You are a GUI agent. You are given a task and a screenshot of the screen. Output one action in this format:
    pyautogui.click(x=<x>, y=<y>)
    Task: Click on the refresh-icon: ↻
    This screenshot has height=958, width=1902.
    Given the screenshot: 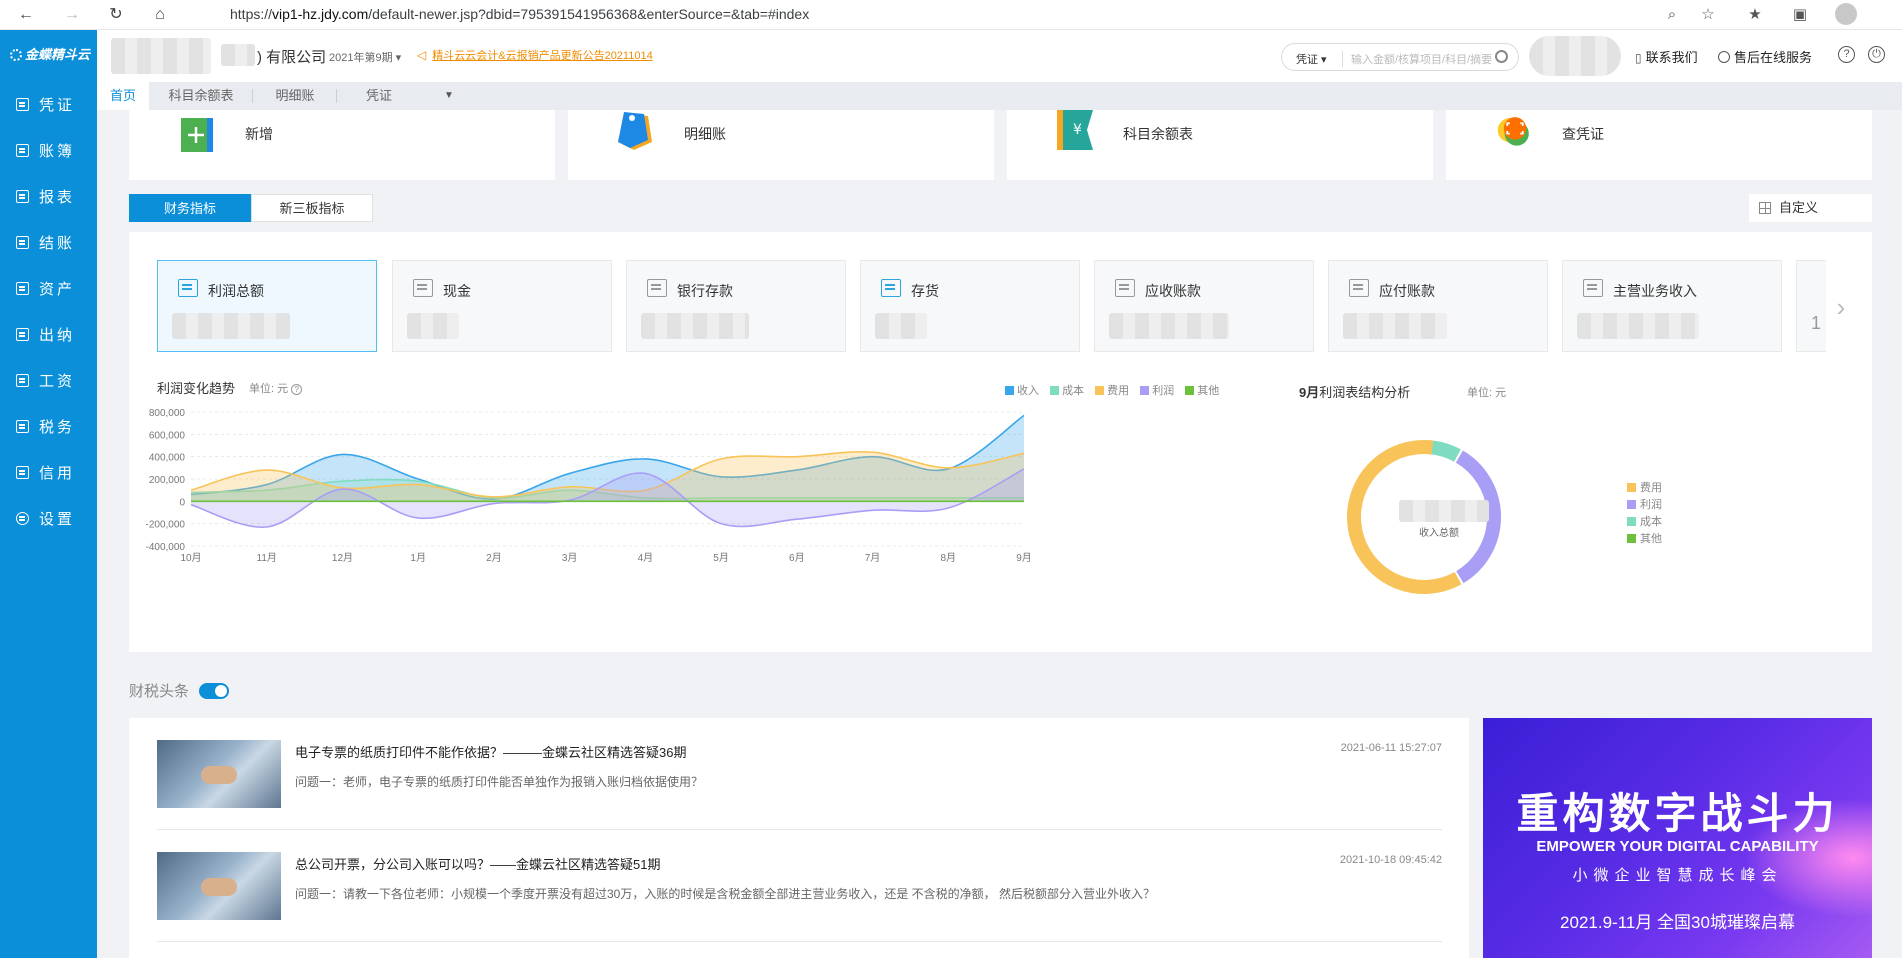 What is the action you would take?
    pyautogui.click(x=116, y=15)
    